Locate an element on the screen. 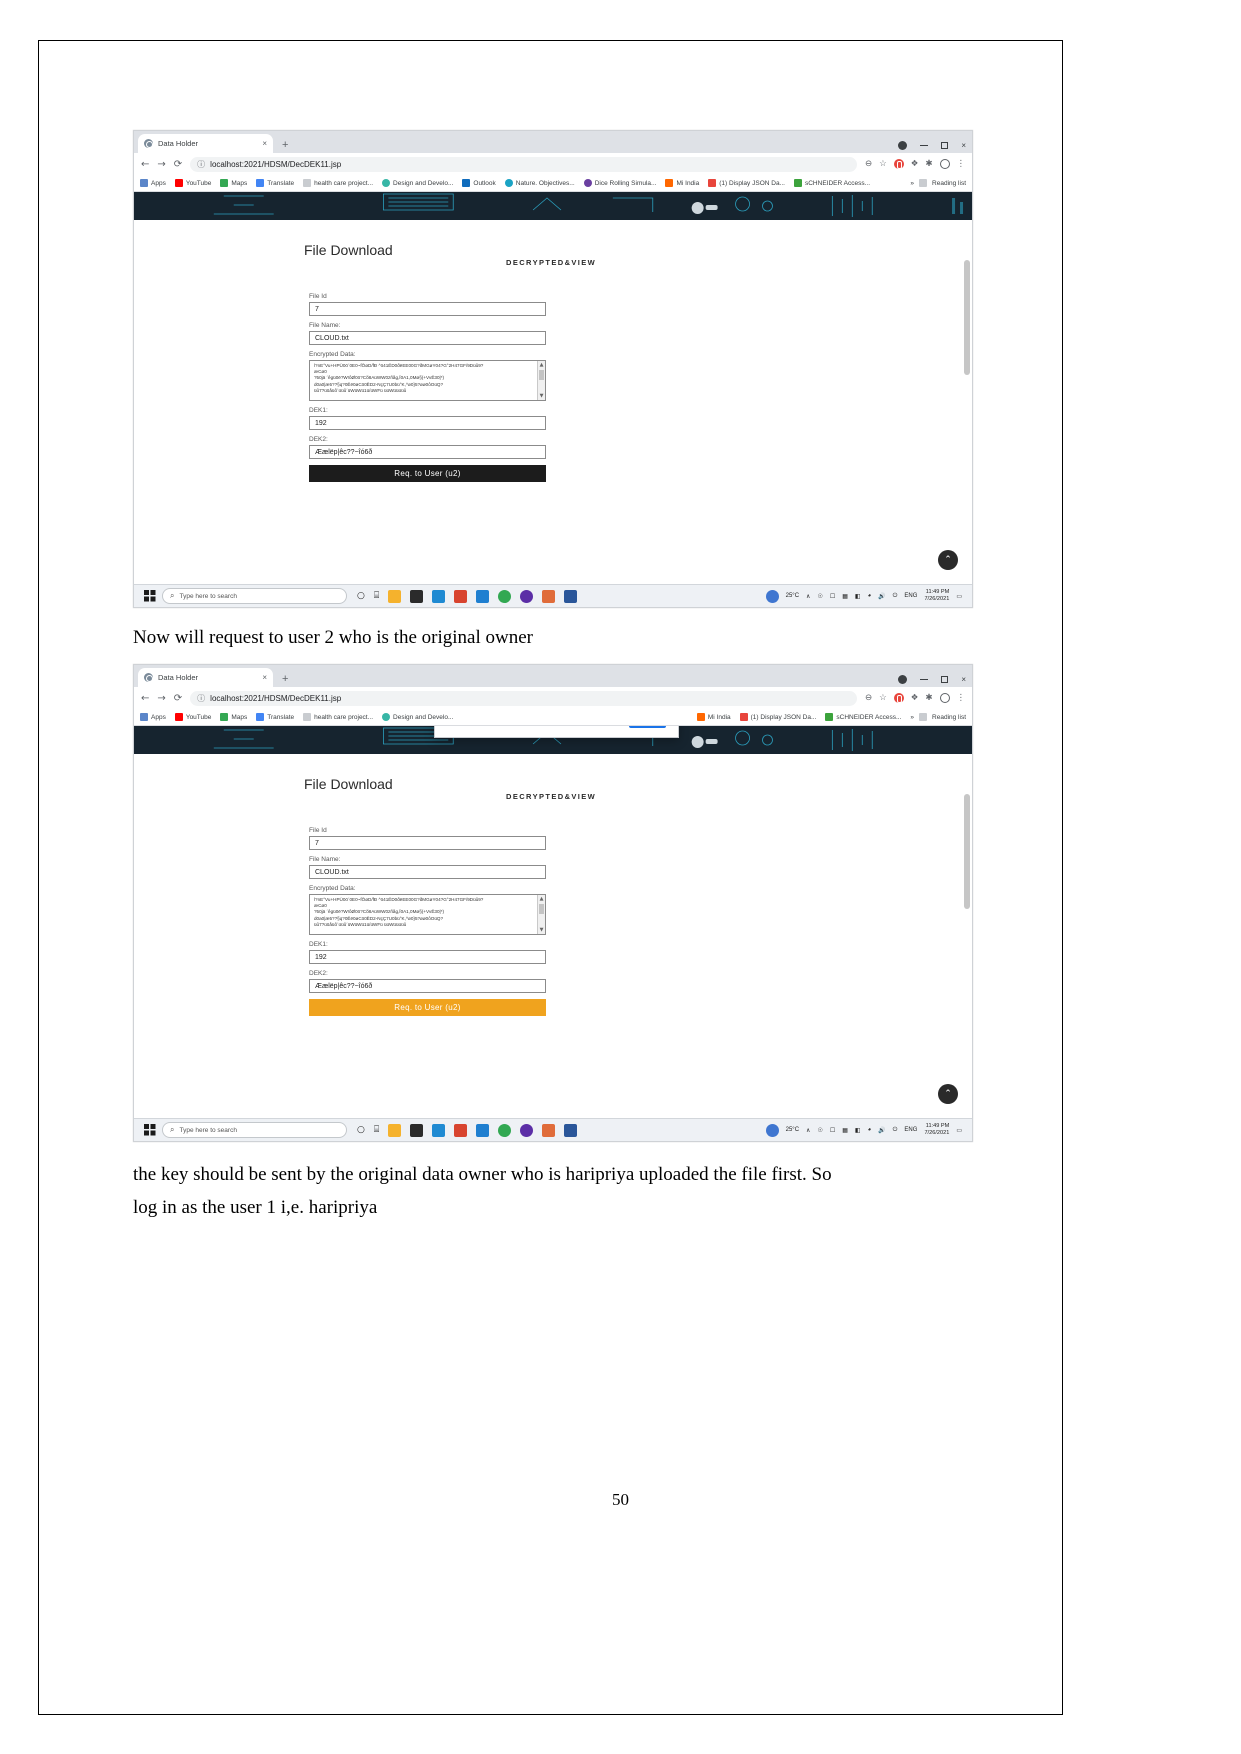 This screenshot has width=1241, height=1754. address-bar-1: ⓘ localhost:2021/HDSM/DecDEK11.jsp is located at coordinates (523, 164).